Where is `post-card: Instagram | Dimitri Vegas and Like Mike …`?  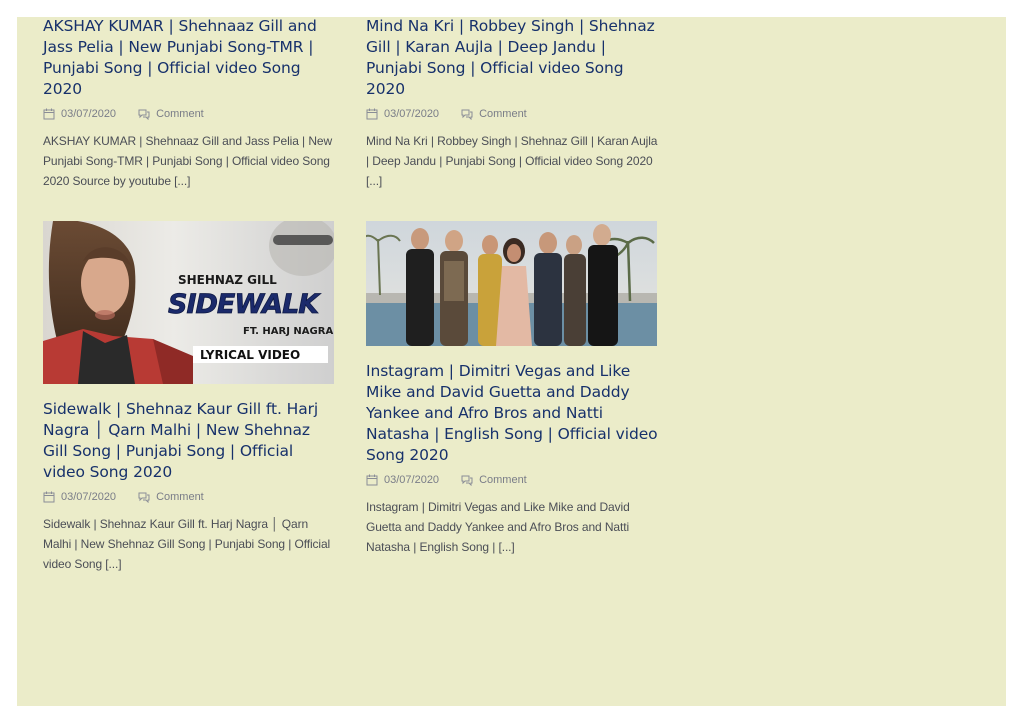
post-card: Instagram | Dimitri Vegas and Like Mike … is located at coordinates (512, 389).